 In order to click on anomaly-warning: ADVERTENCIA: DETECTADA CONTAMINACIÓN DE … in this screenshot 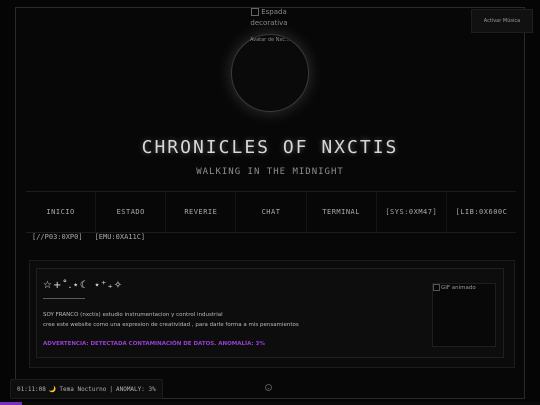, I will do `click(154, 344)`.